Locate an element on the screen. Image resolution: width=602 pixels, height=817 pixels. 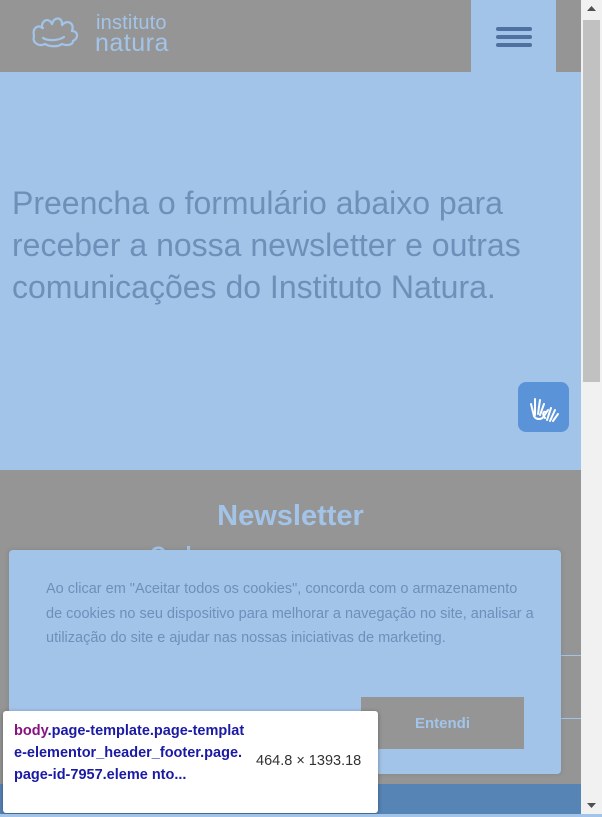
menu-button is located at coordinates (513, 36).